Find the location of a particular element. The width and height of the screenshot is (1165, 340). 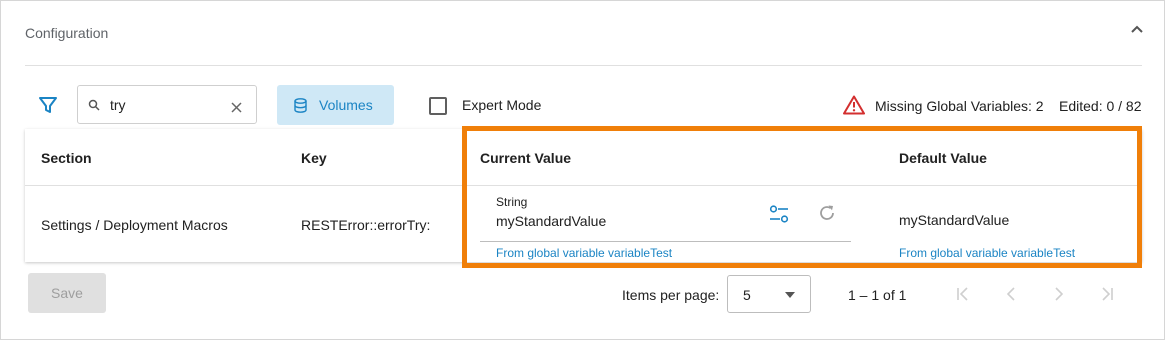

chevron-up-icon is located at coordinates (1137, 30).